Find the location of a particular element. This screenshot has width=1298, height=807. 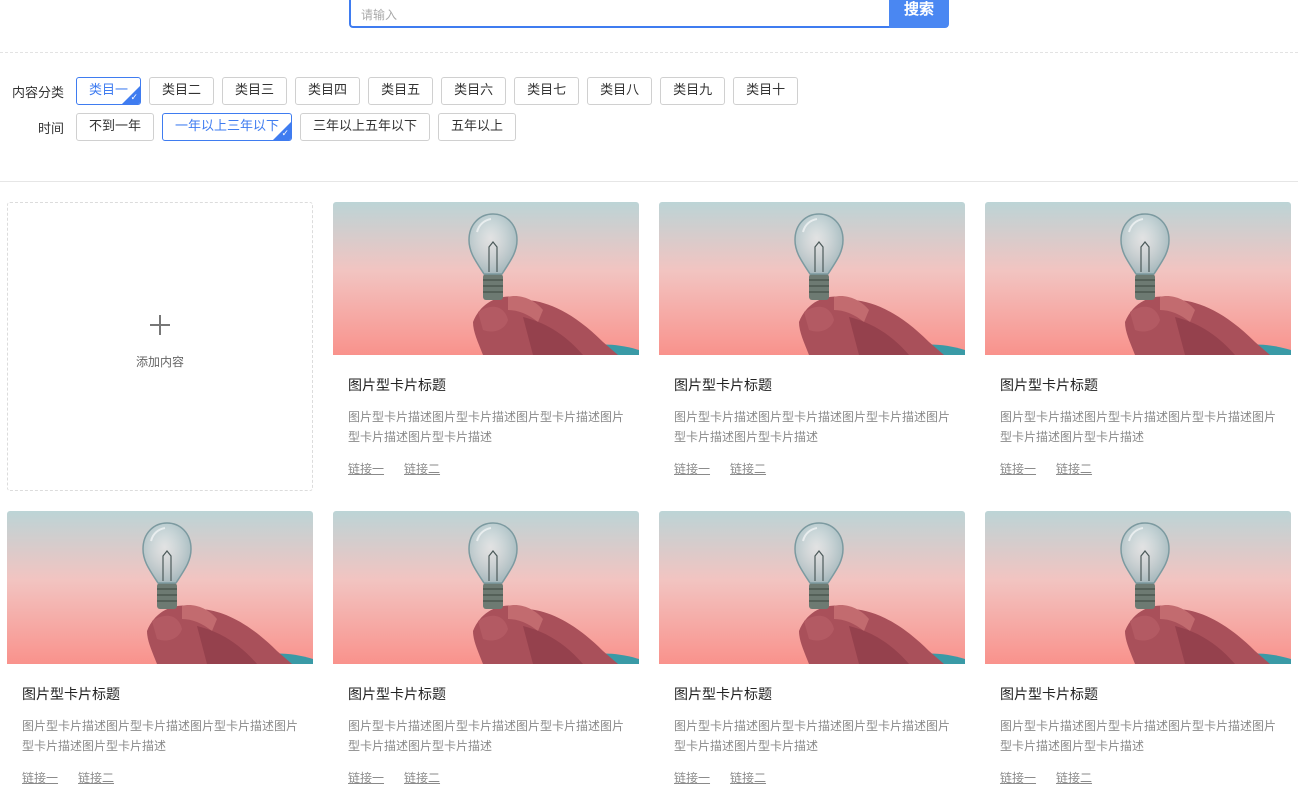

category-tag-label: 类目八 is located at coordinates (620, 90).